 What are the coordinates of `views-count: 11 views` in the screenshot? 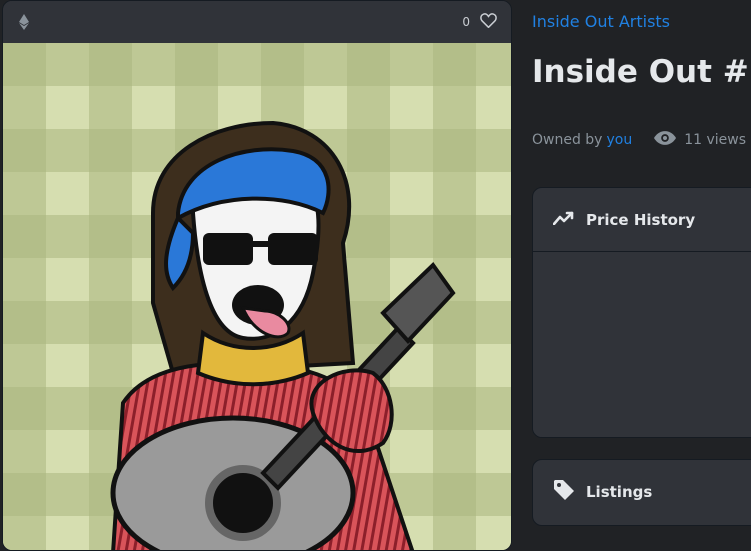 It's located at (700, 140).